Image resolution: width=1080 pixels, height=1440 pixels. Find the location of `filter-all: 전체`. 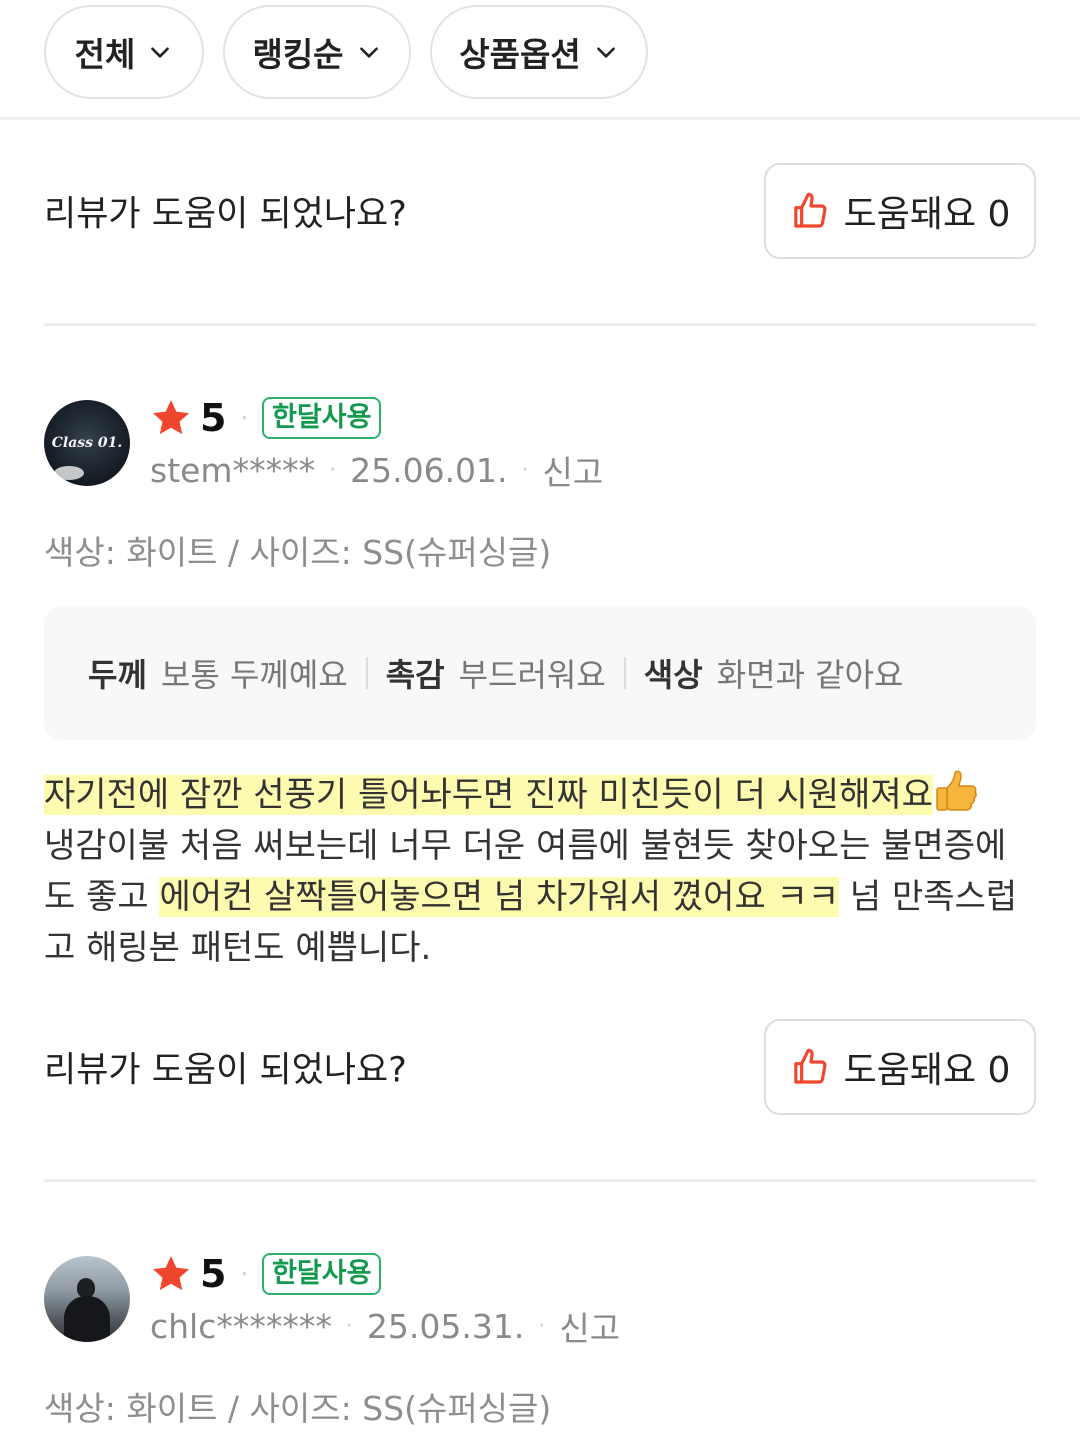

filter-all: 전체 is located at coordinates (124, 52).